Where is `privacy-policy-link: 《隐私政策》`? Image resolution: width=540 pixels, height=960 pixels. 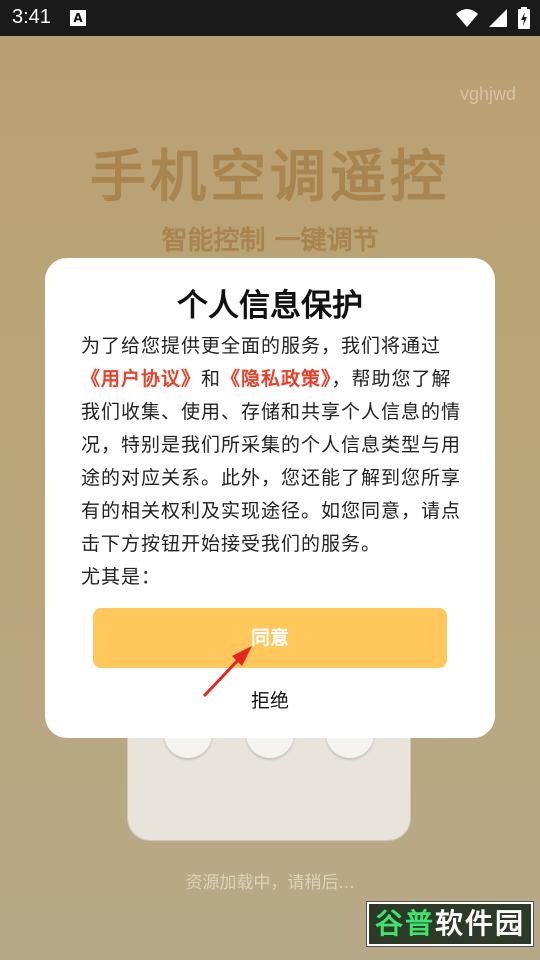 privacy-policy-link: 《隐私政策》 is located at coordinates (276, 379).